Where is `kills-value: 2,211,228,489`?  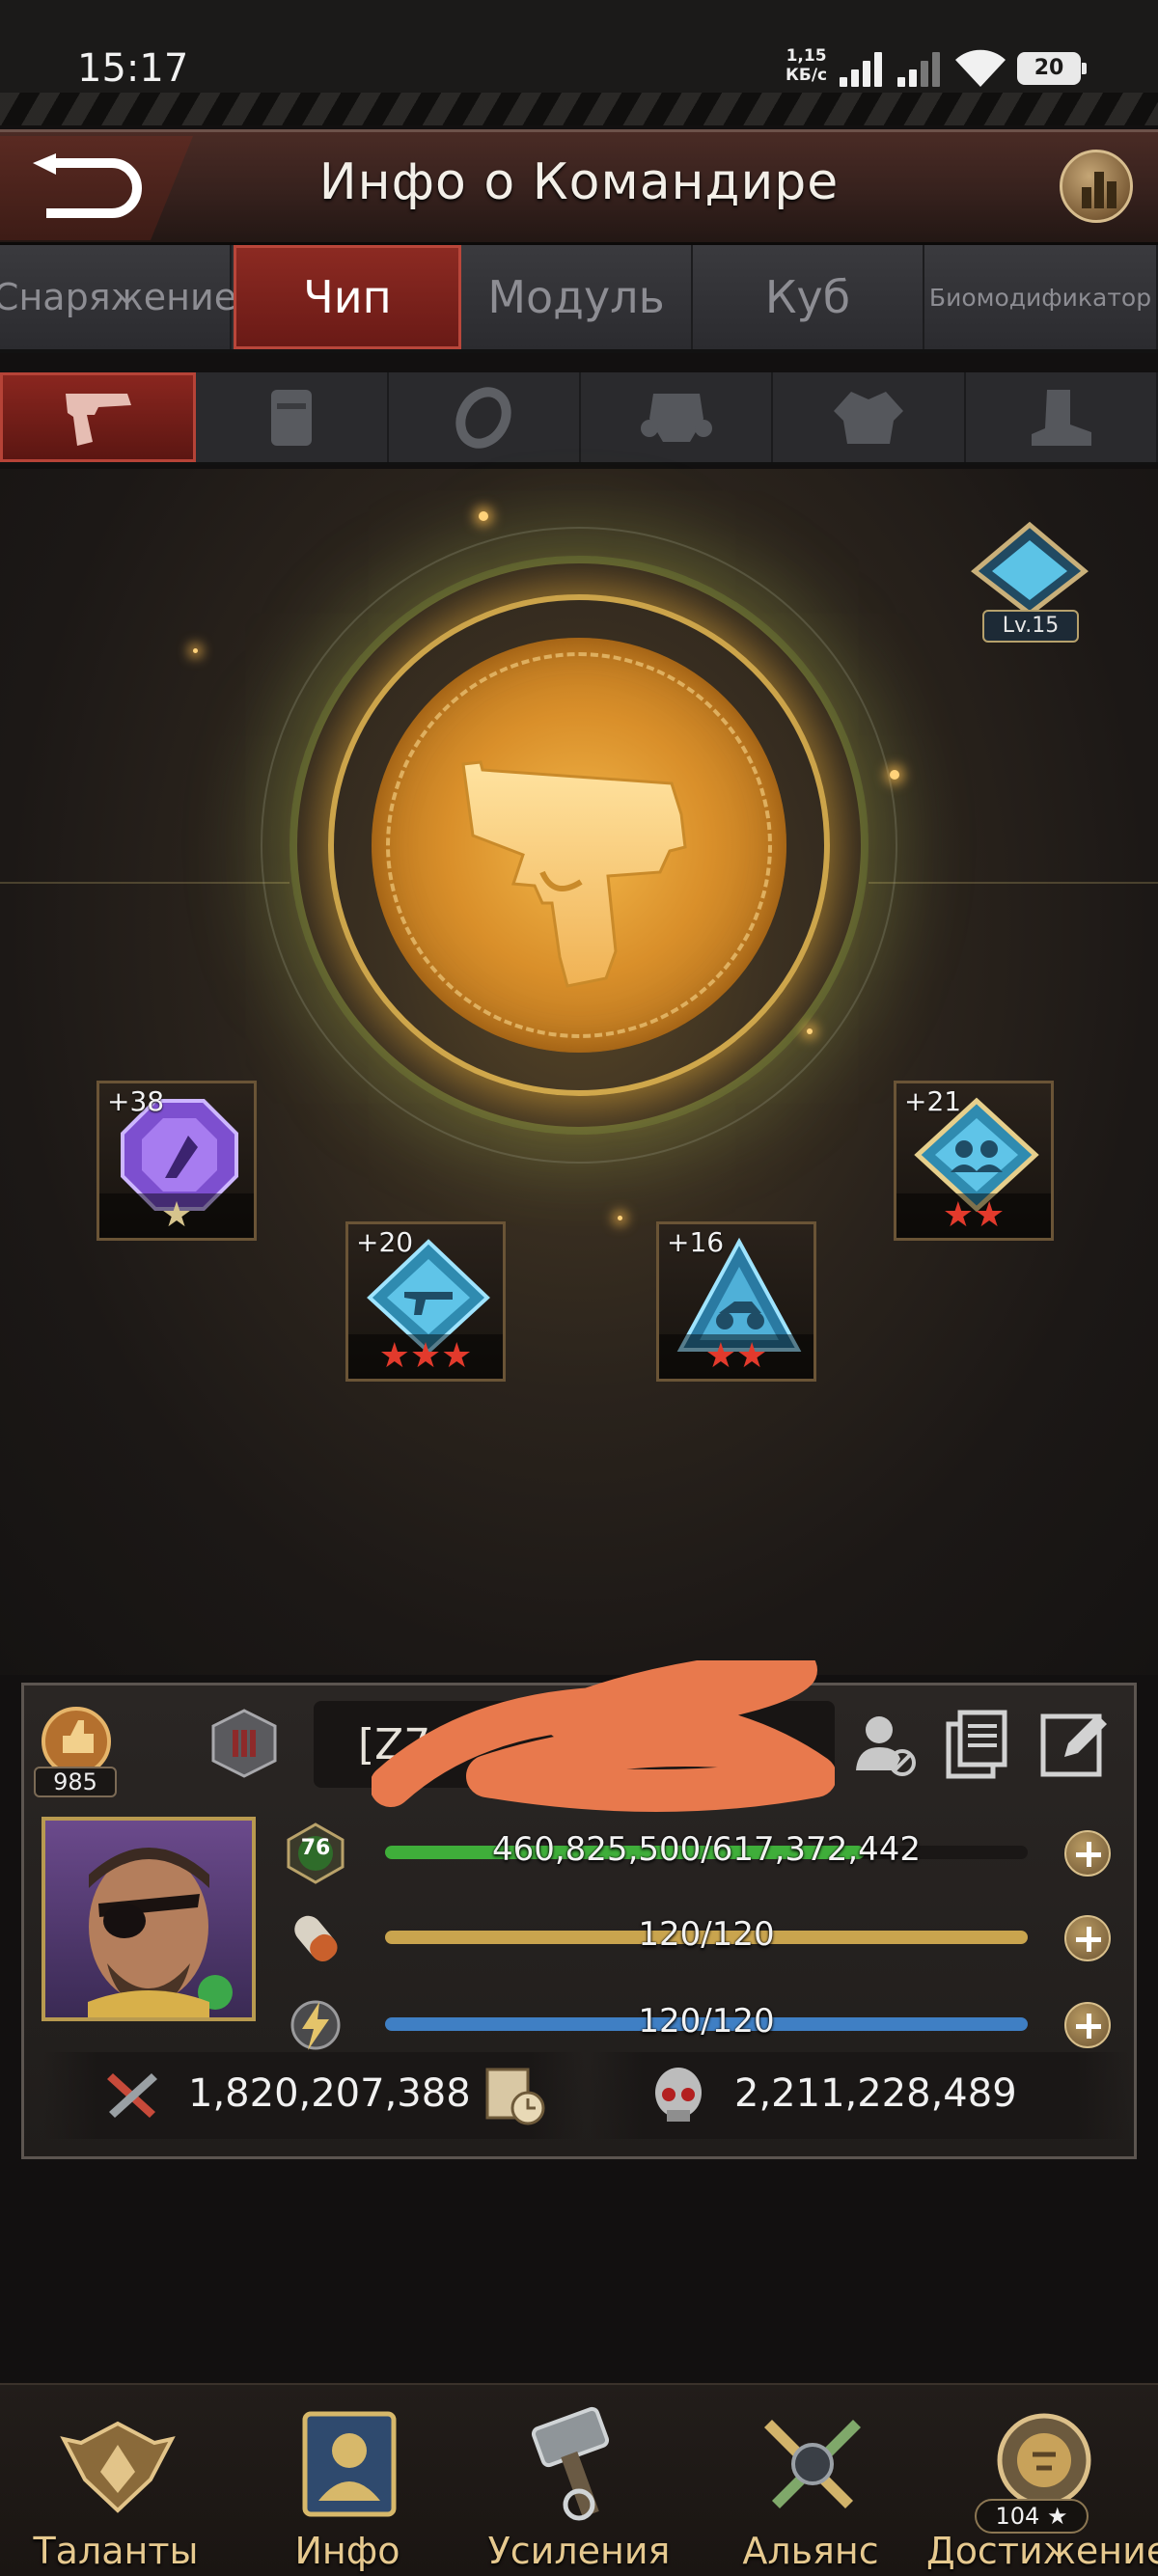
kills-value: 2,211,228,489 is located at coordinates (875, 2093).